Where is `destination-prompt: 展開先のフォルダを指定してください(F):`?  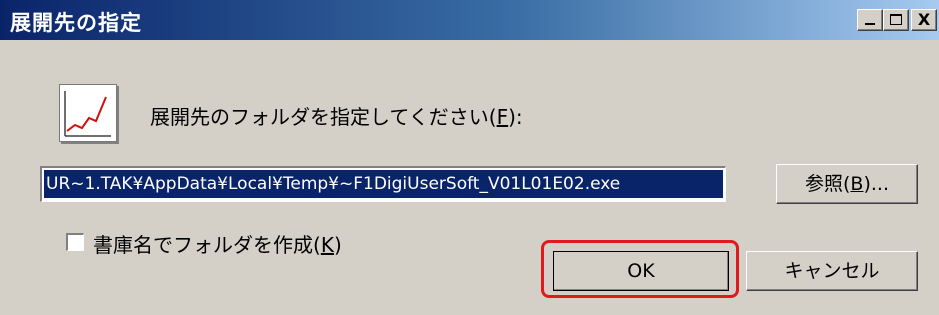
destination-prompt: 展開先のフォルダを指定してください(F): is located at coordinates (336, 117).